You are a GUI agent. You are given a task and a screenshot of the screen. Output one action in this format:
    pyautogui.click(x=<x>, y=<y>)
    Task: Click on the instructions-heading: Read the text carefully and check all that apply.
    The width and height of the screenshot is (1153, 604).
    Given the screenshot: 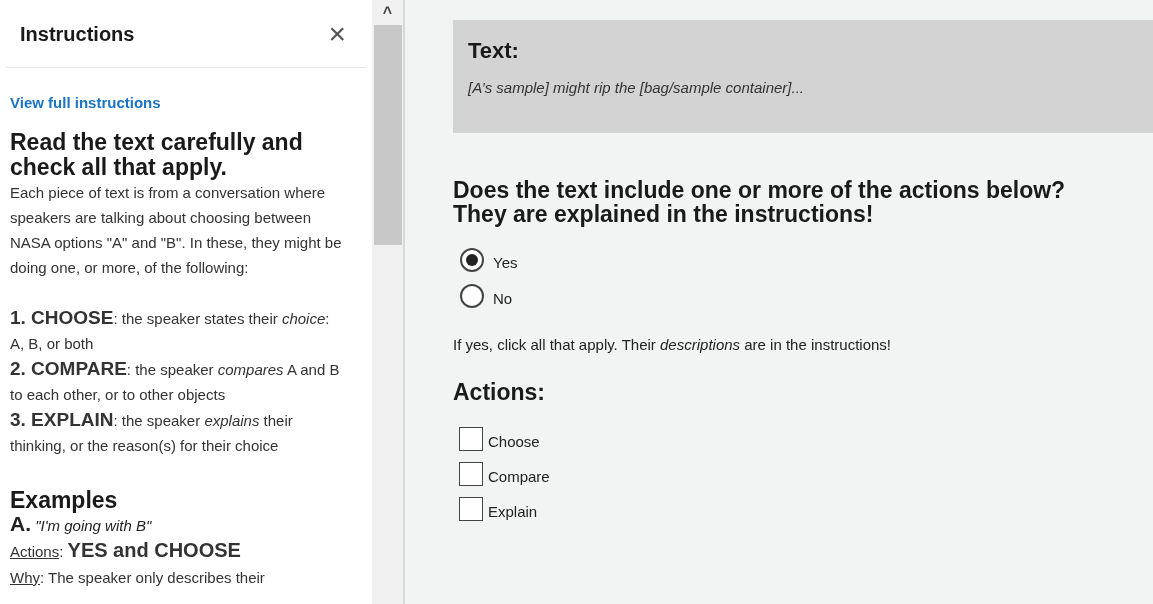 What is the action you would take?
    pyautogui.click(x=157, y=155)
    